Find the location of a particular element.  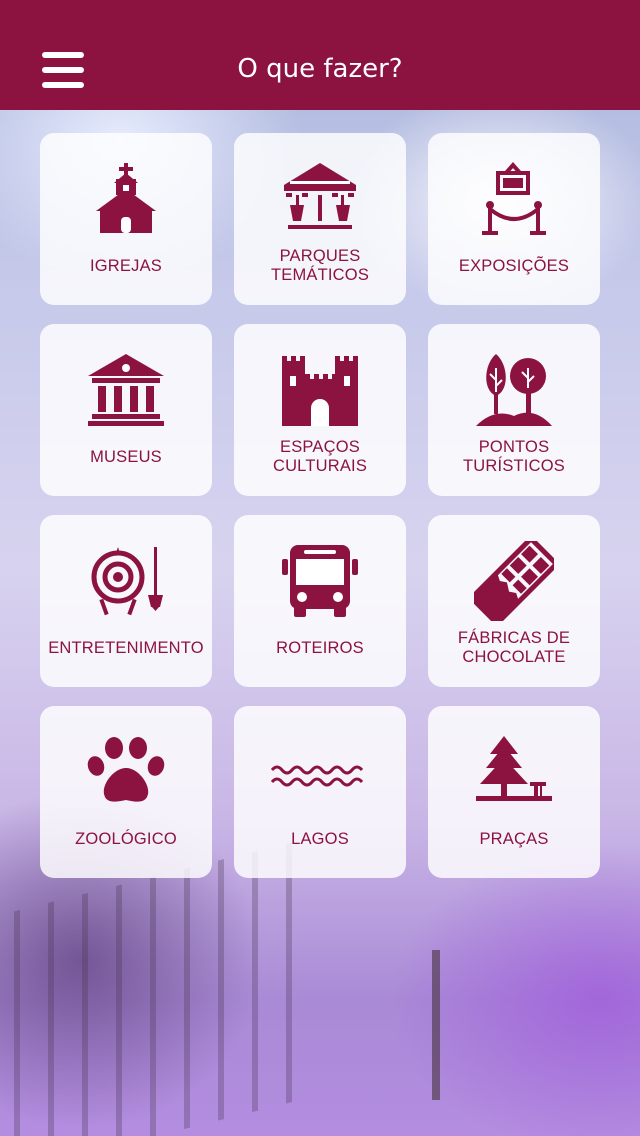

tile-museus: MUSEUS is located at coordinates (126, 410).